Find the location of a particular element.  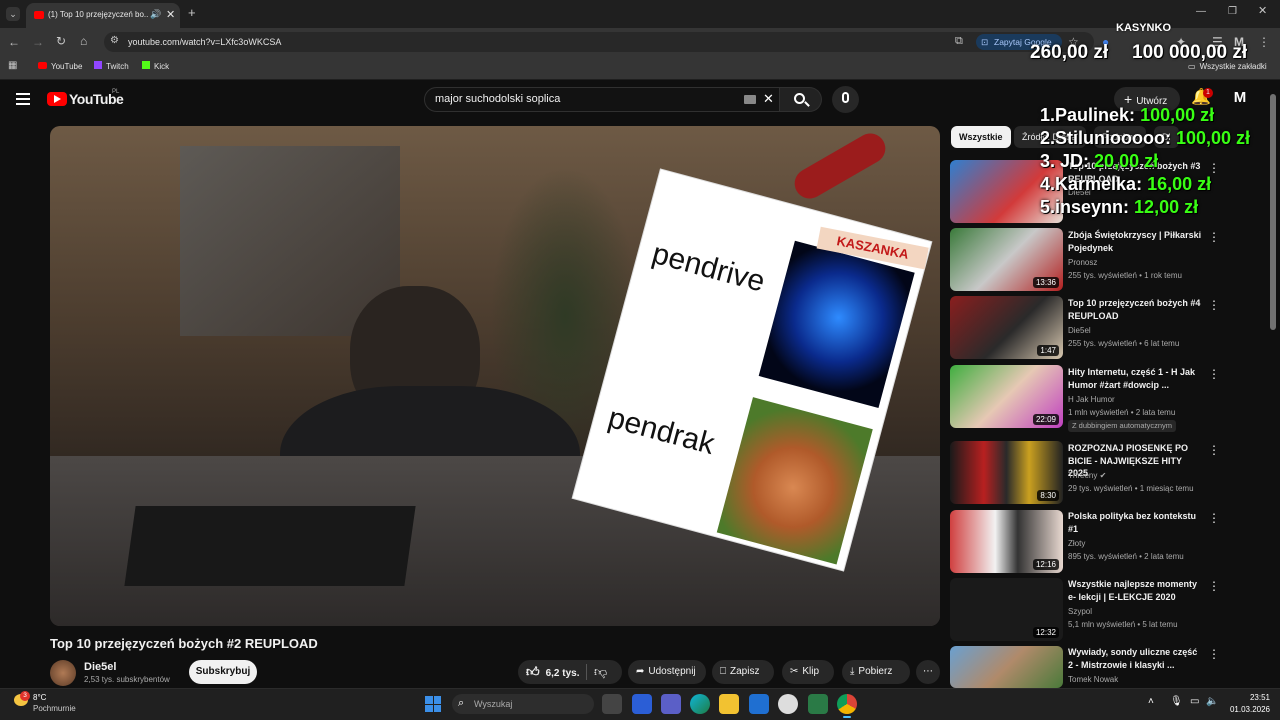

video-thumbnail is located at coordinates (1006, 667).